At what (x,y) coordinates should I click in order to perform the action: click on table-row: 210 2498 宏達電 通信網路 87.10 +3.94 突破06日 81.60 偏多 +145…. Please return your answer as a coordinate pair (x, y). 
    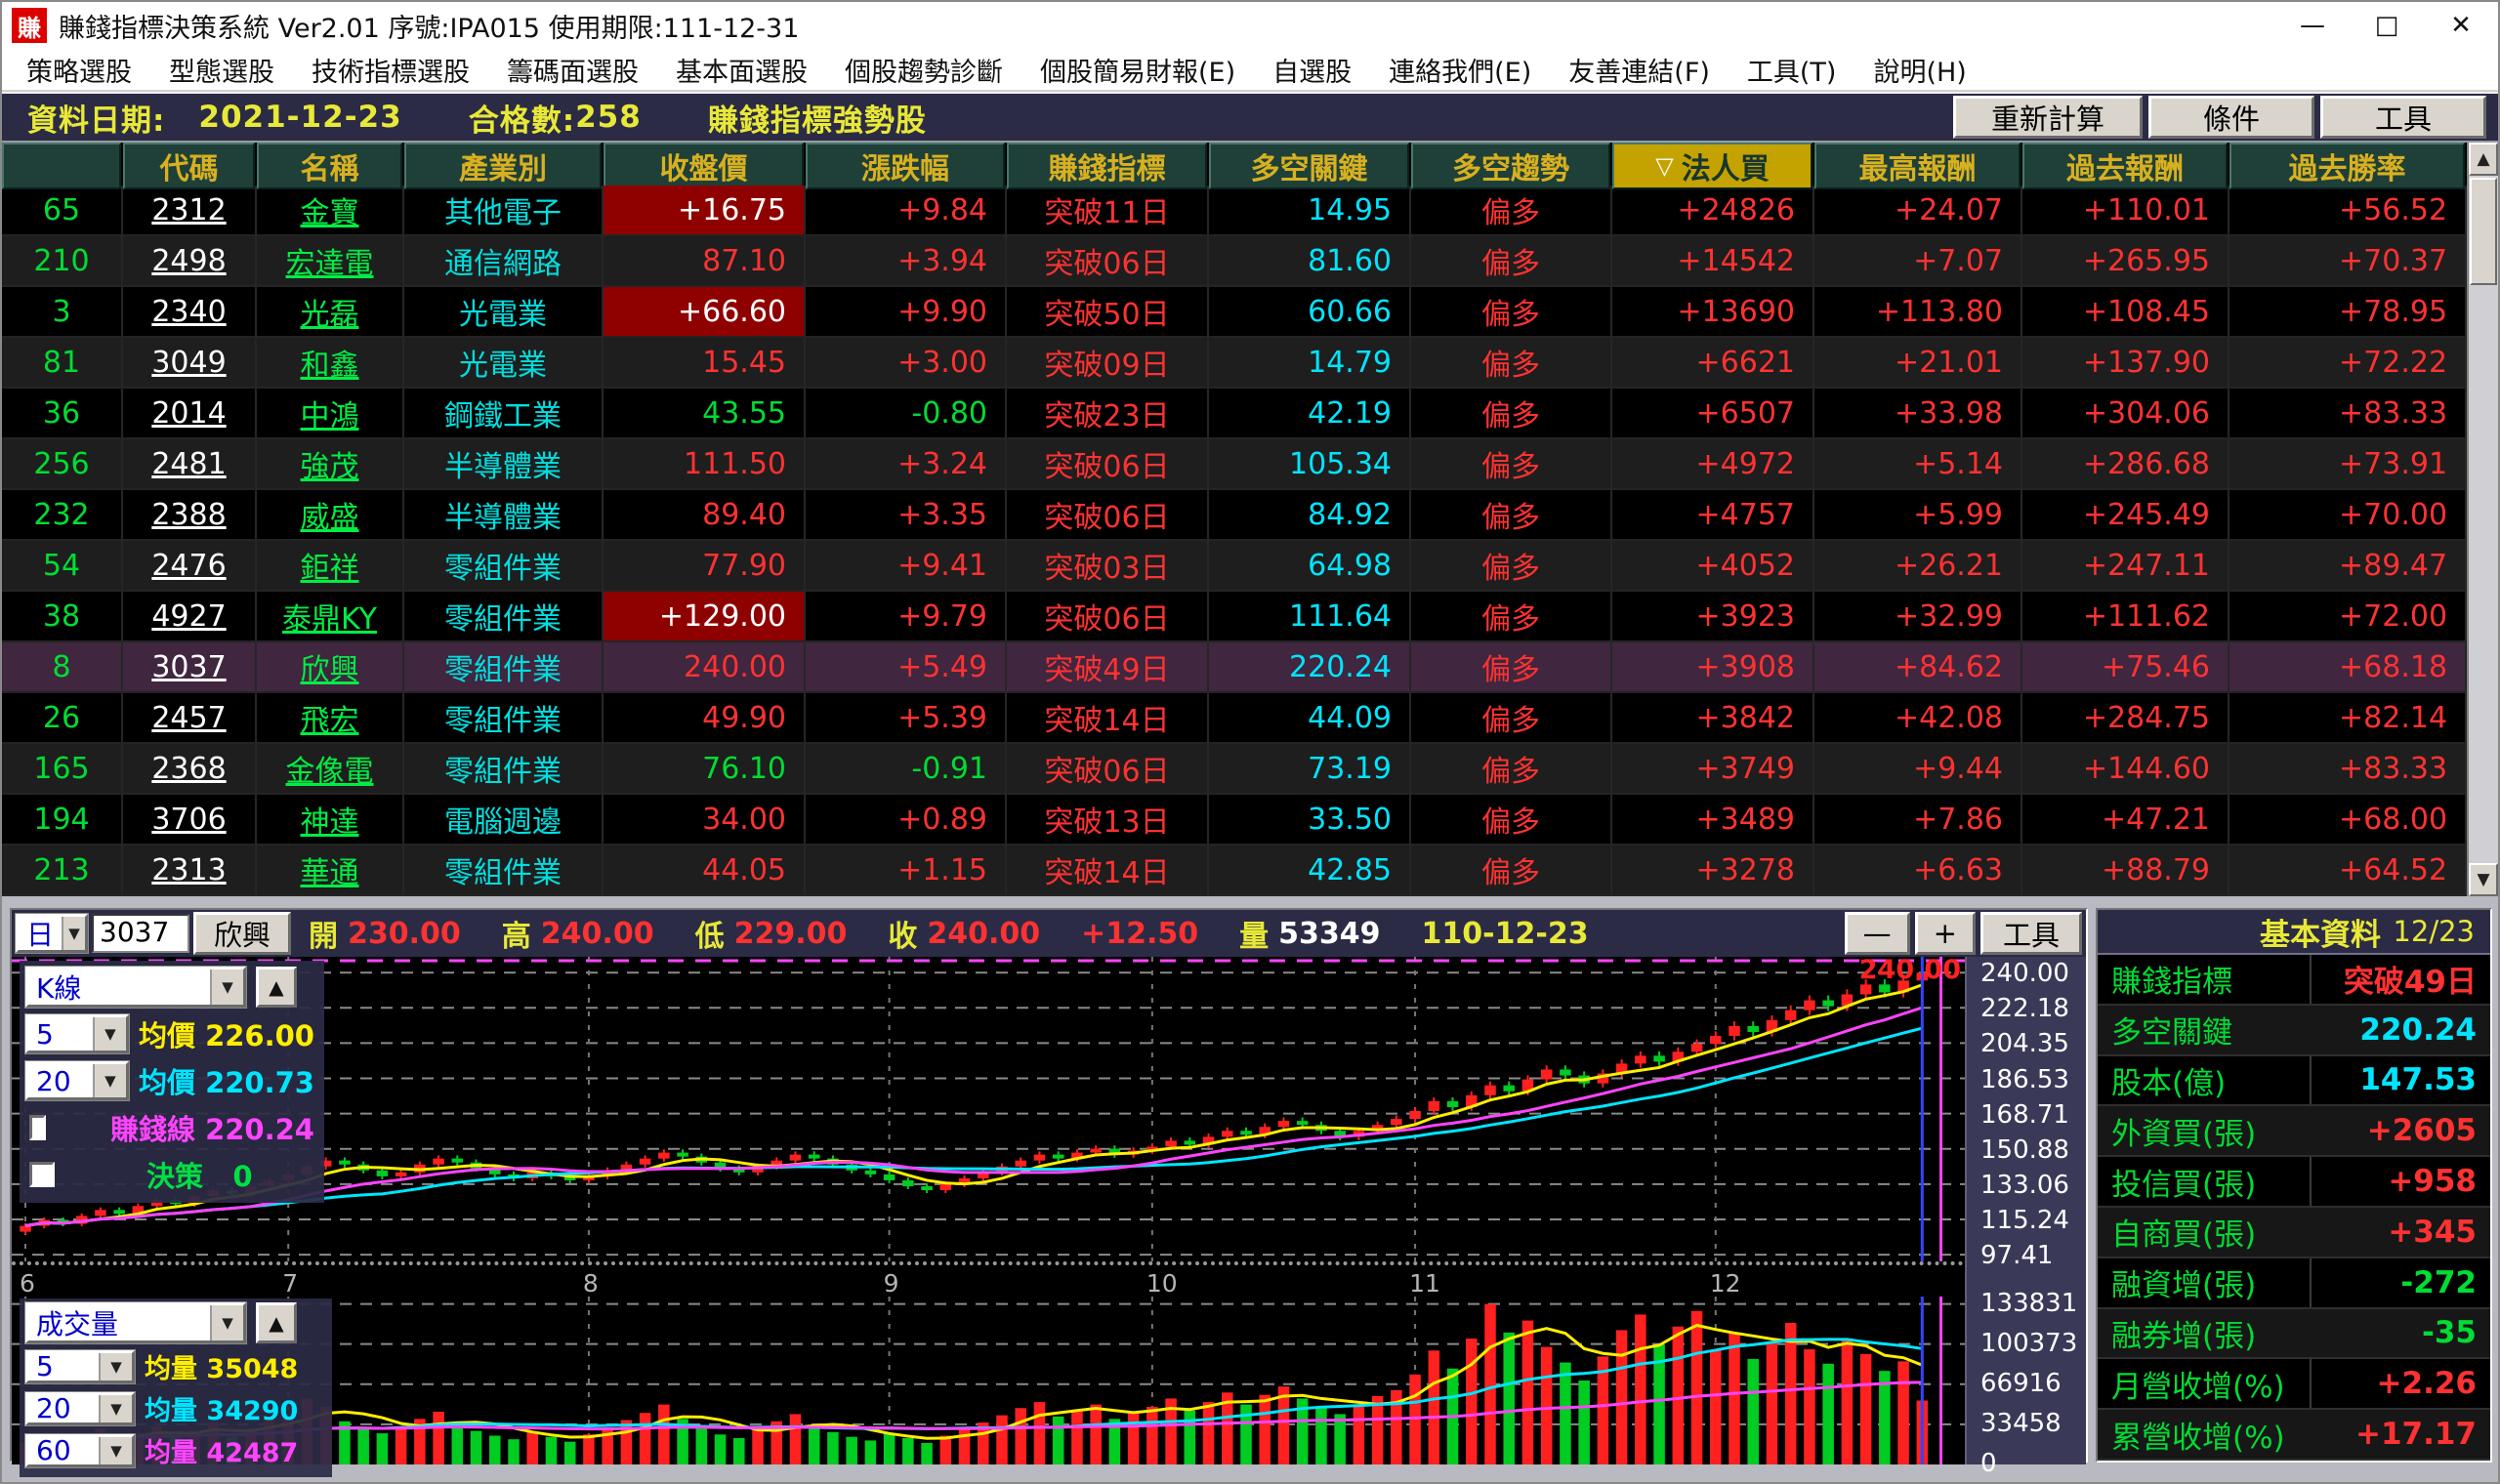
    Looking at the image, I should click on (1235, 262).